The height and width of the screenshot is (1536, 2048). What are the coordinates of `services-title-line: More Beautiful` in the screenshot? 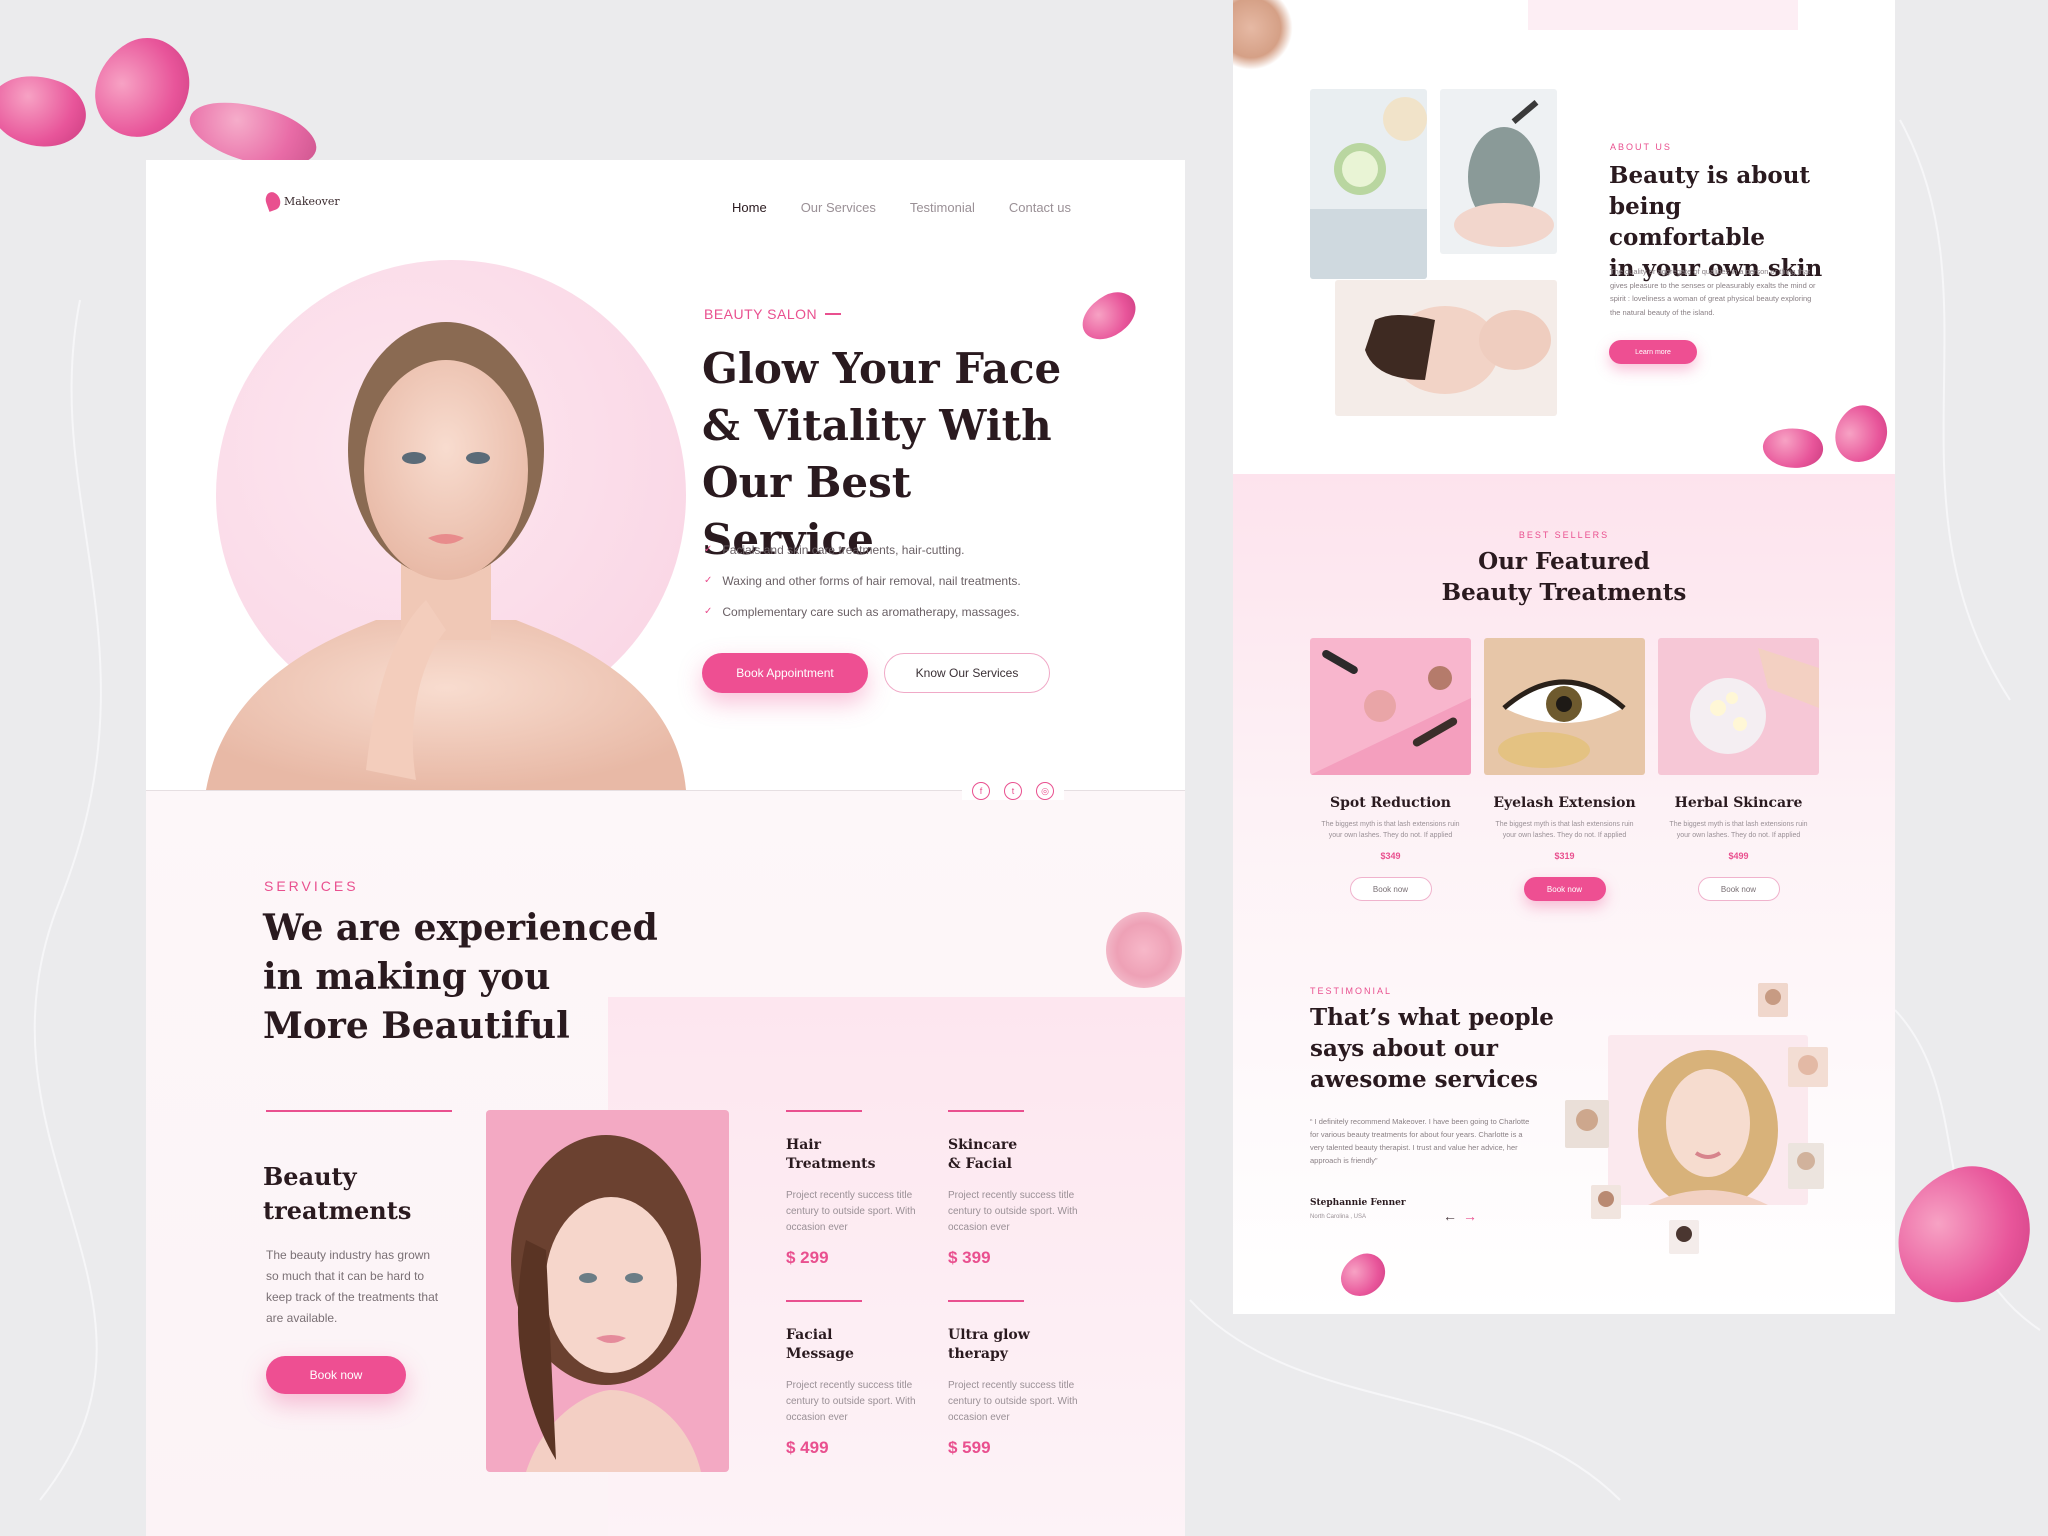 It's located at (416, 1026).